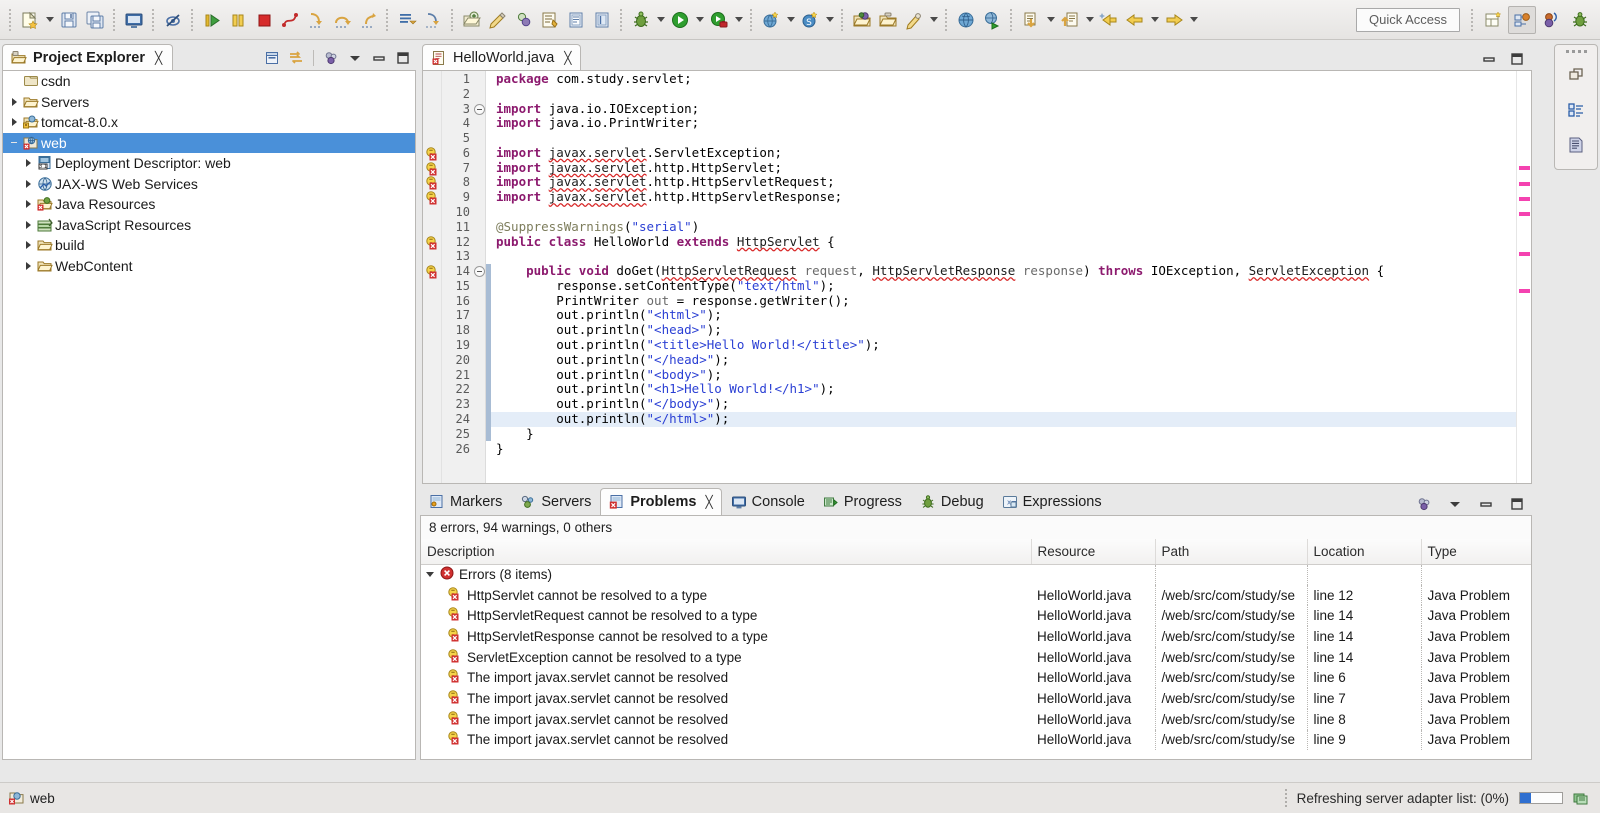 This screenshot has height=813, width=1600. What do you see at coordinates (1003, 168) in the screenshot?
I see `code-line: import javax.servlet.http.HttpServlet;` at bounding box center [1003, 168].